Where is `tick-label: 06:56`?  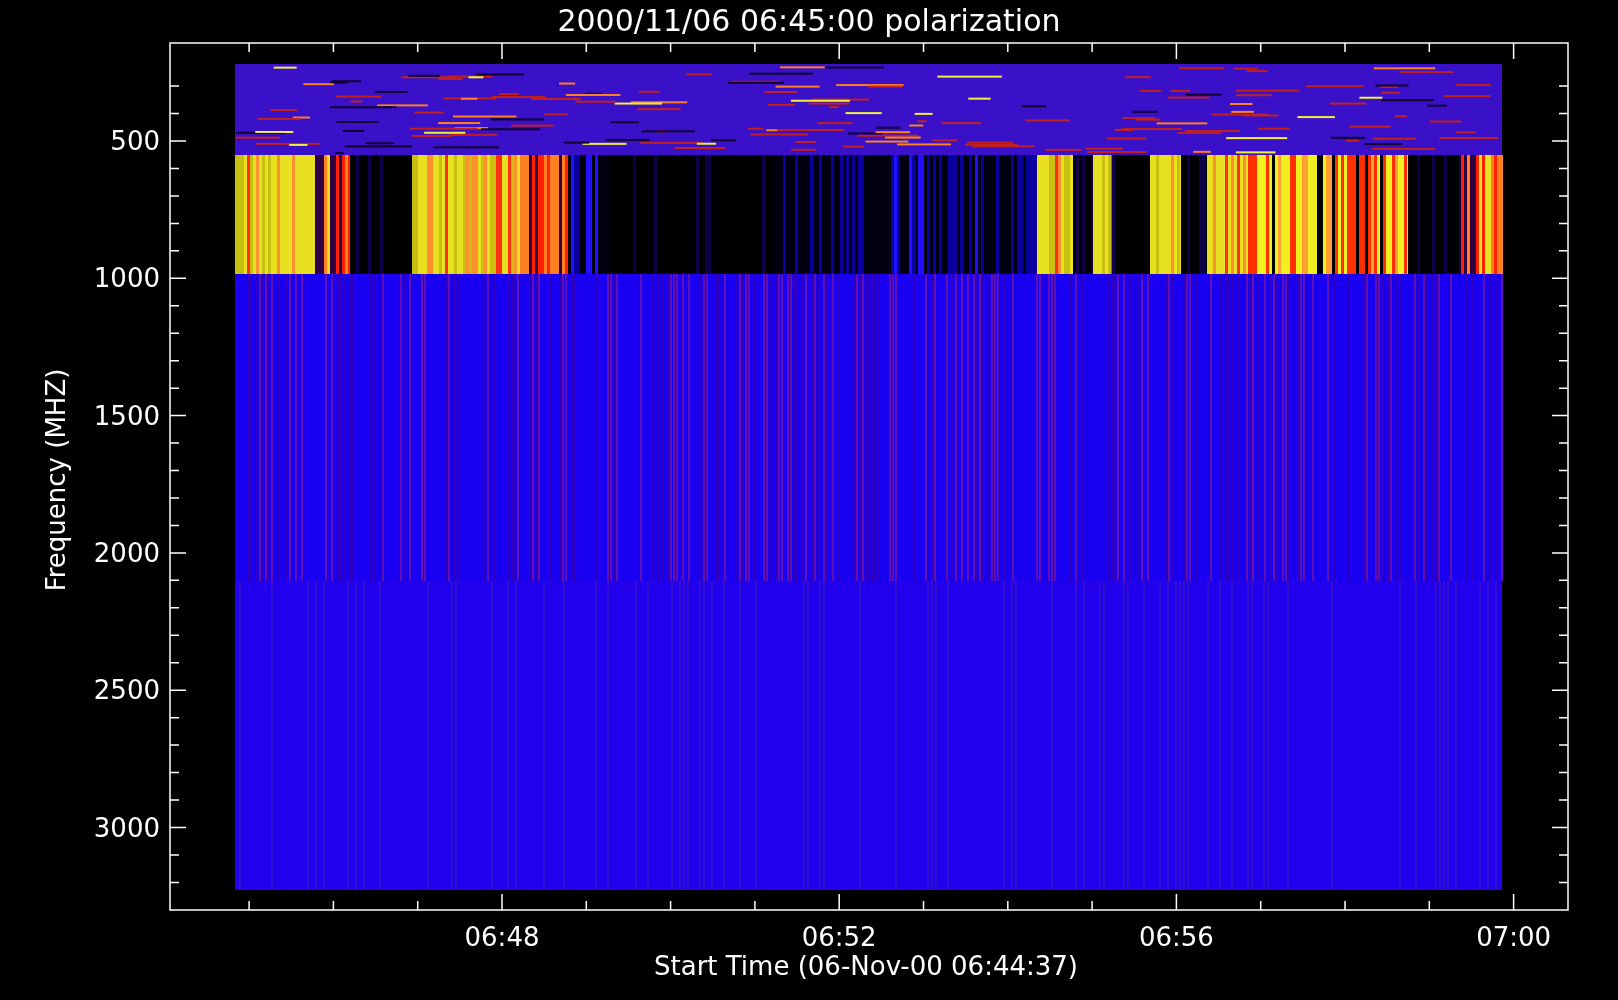
tick-label: 06:56 is located at coordinates (1176, 937).